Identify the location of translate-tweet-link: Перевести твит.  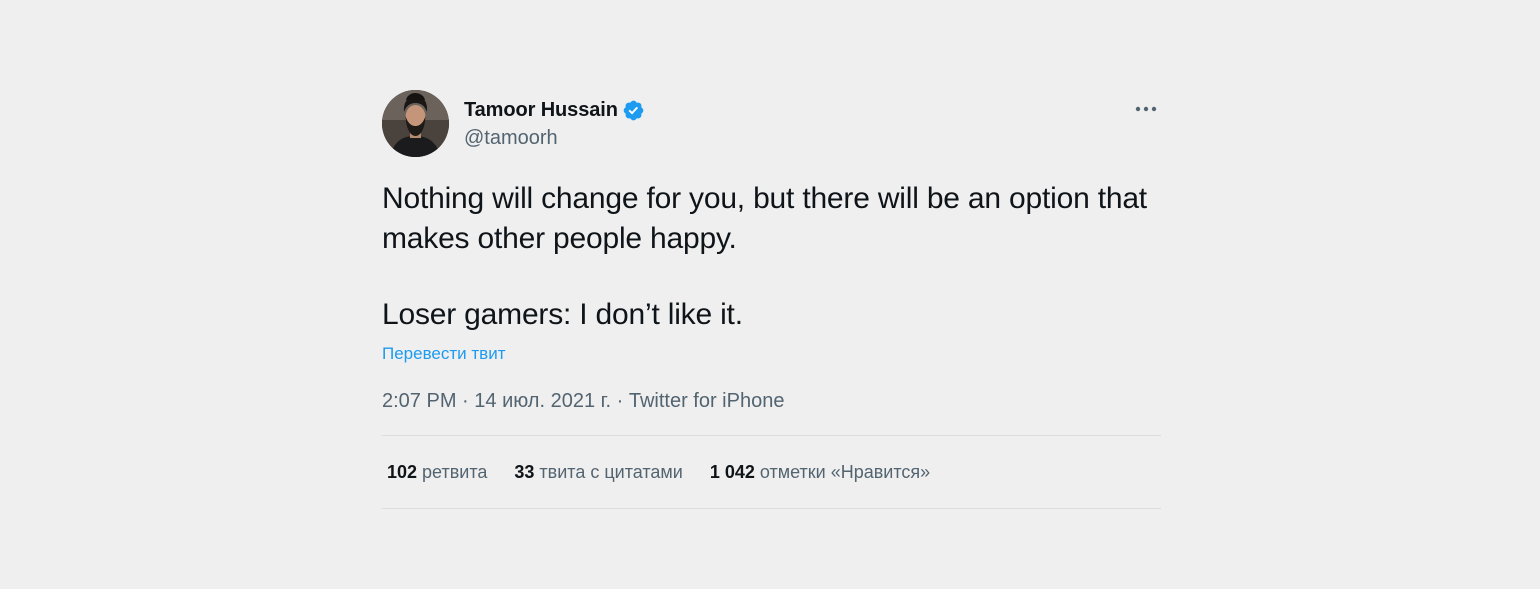
(443, 354).